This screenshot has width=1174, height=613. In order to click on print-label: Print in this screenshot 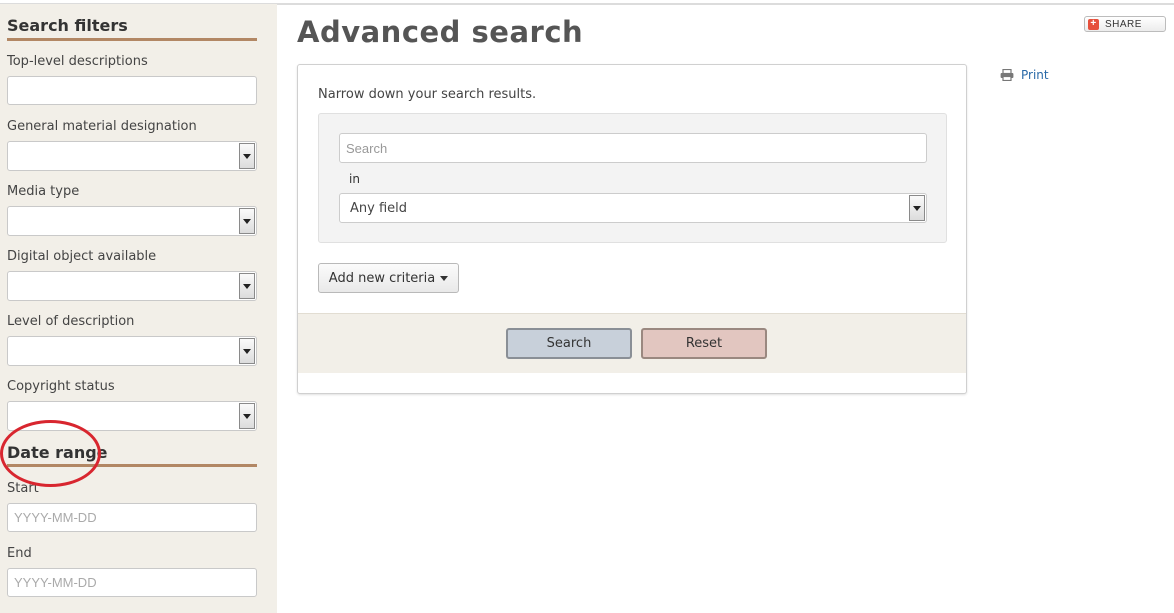, I will do `click(1035, 75)`.